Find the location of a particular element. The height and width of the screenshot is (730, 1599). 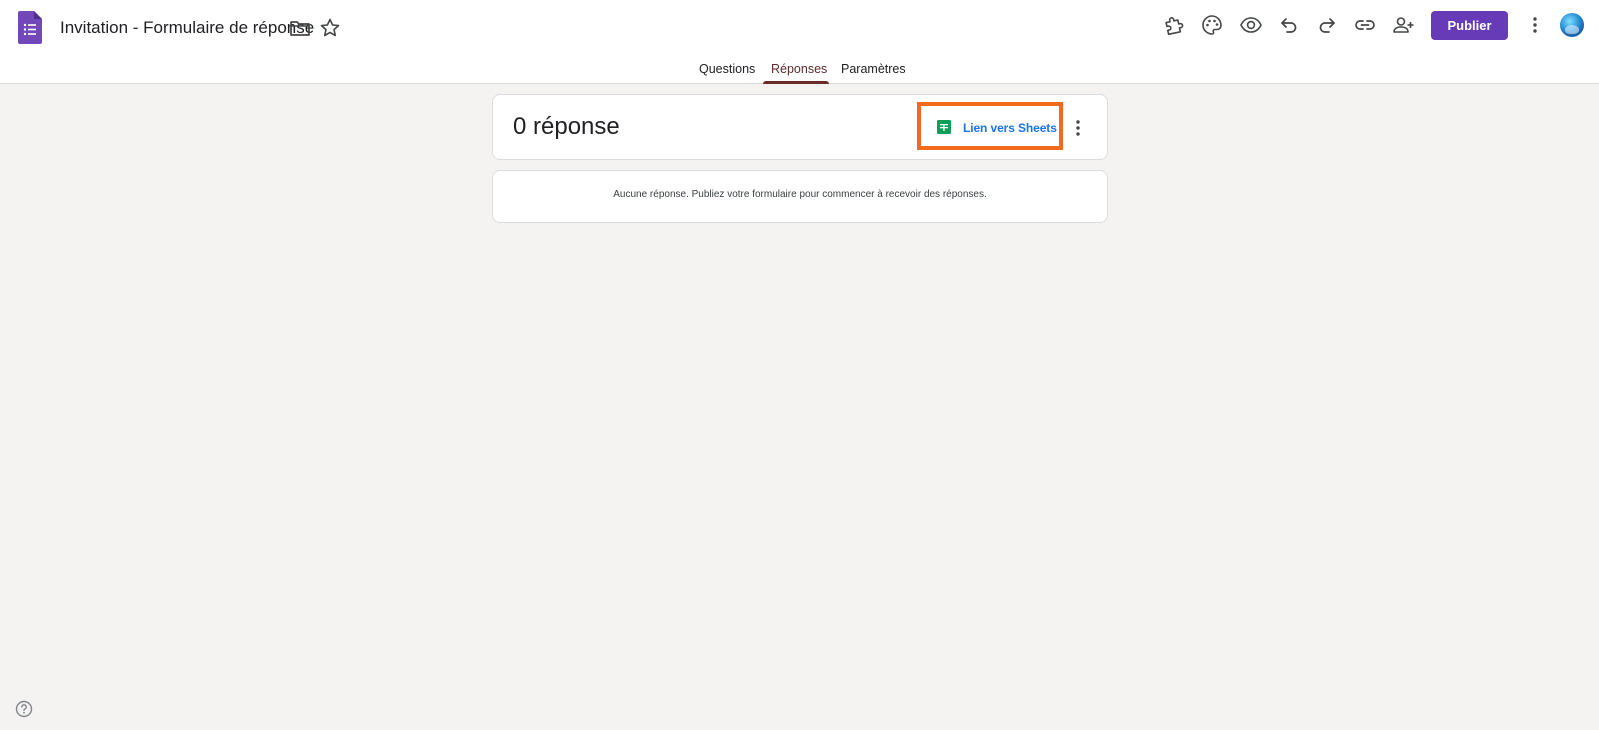

tab-questions: Questions is located at coordinates (727, 73).